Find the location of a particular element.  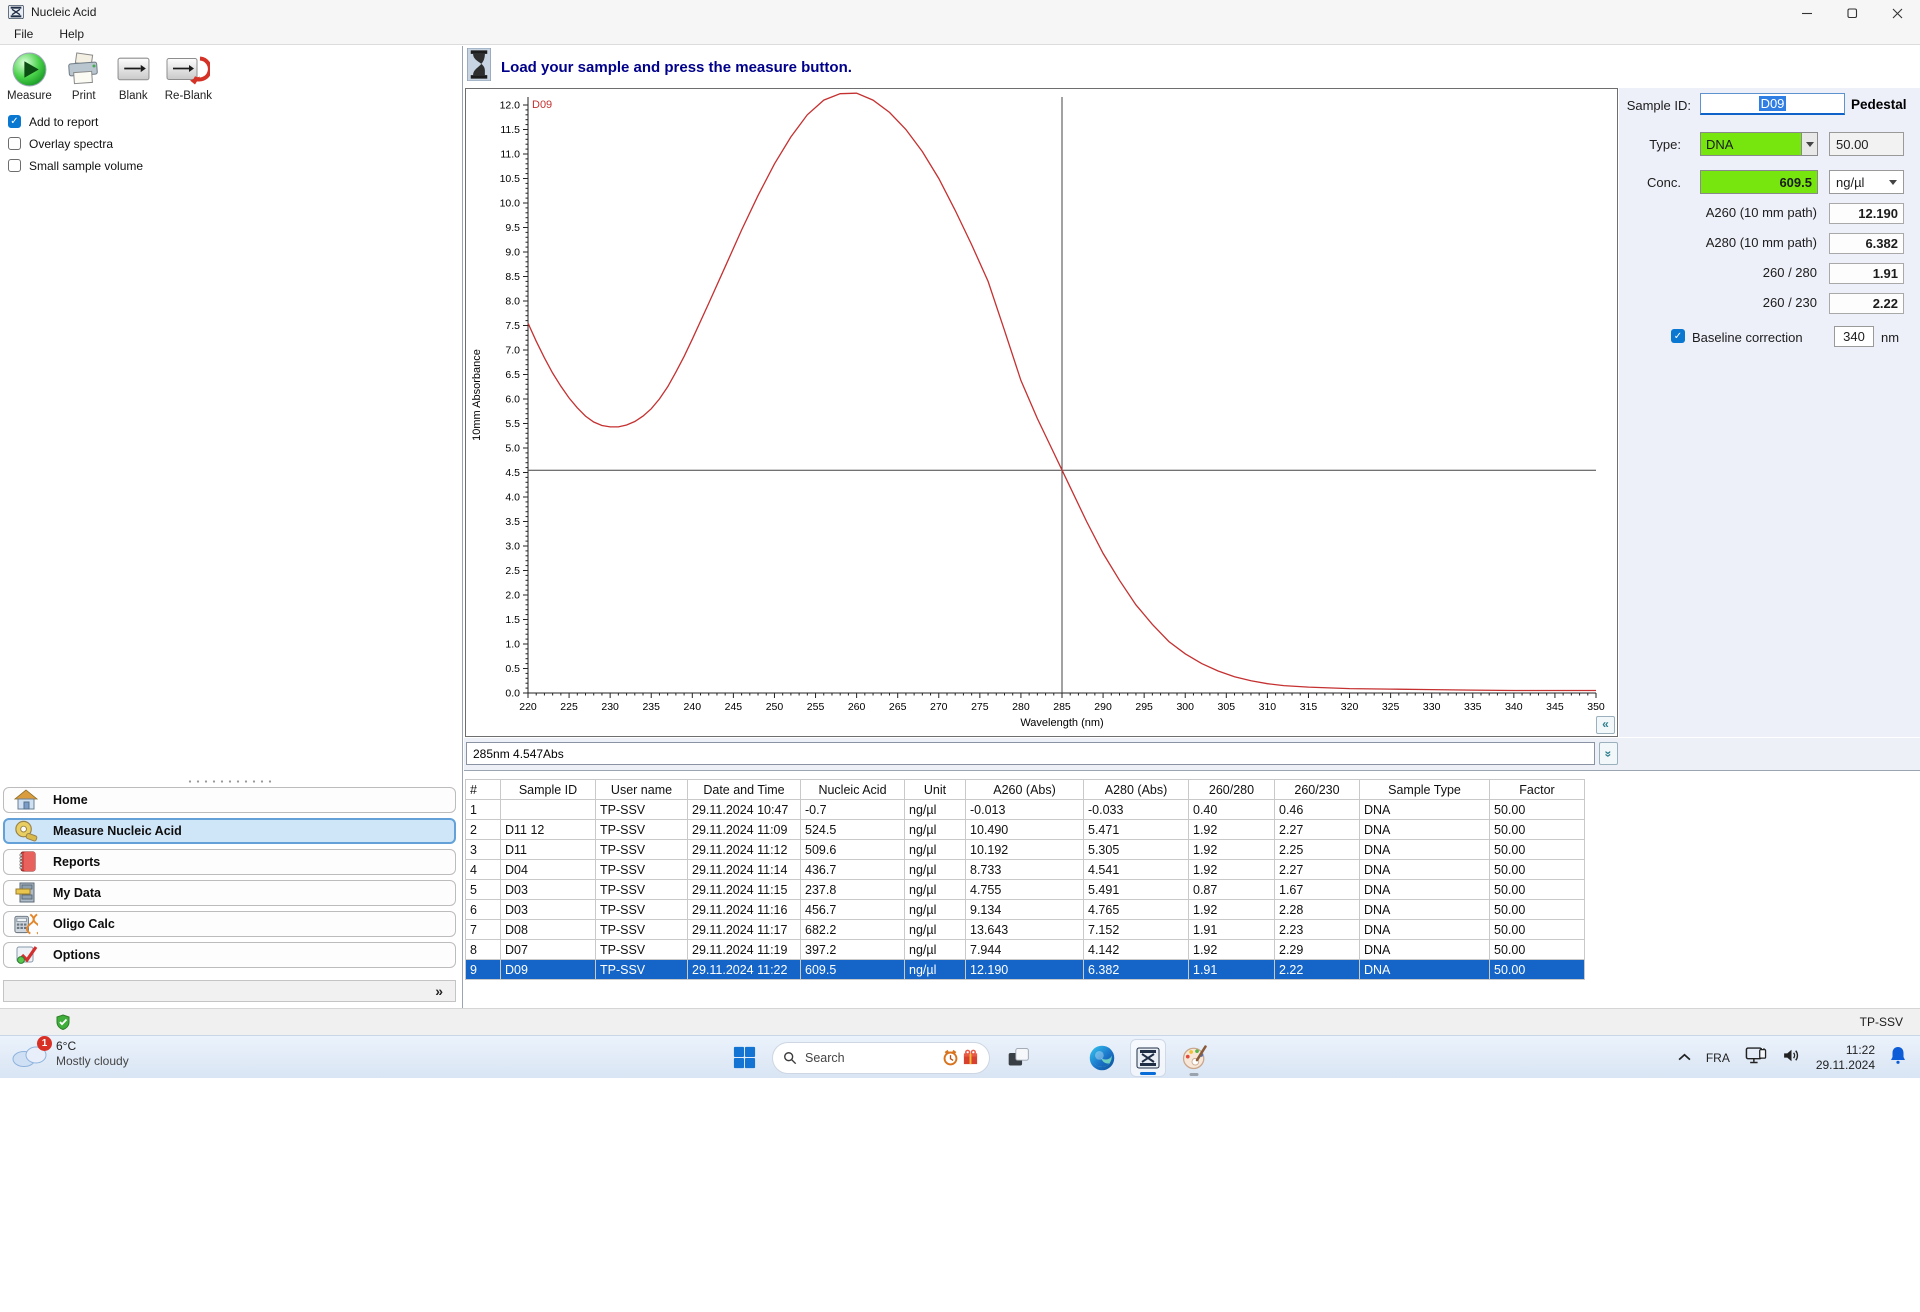

column-header-260-280: 260/280 is located at coordinates (1231, 789).